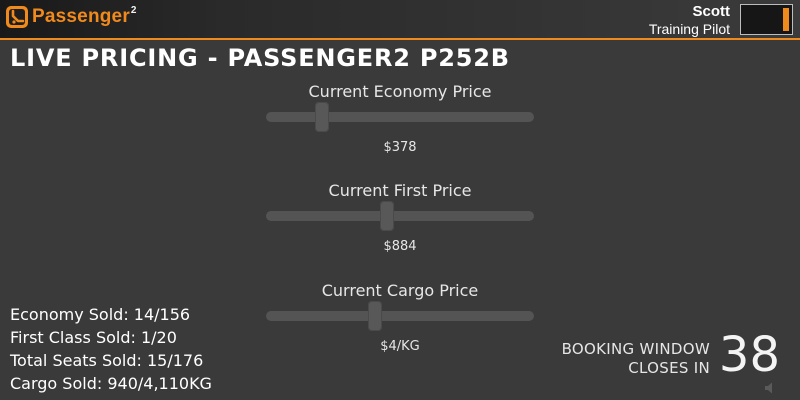 This screenshot has height=400, width=800. What do you see at coordinates (400, 91) in the screenshot?
I see `economy-price-label: Current Economy Price` at bounding box center [400, 91].